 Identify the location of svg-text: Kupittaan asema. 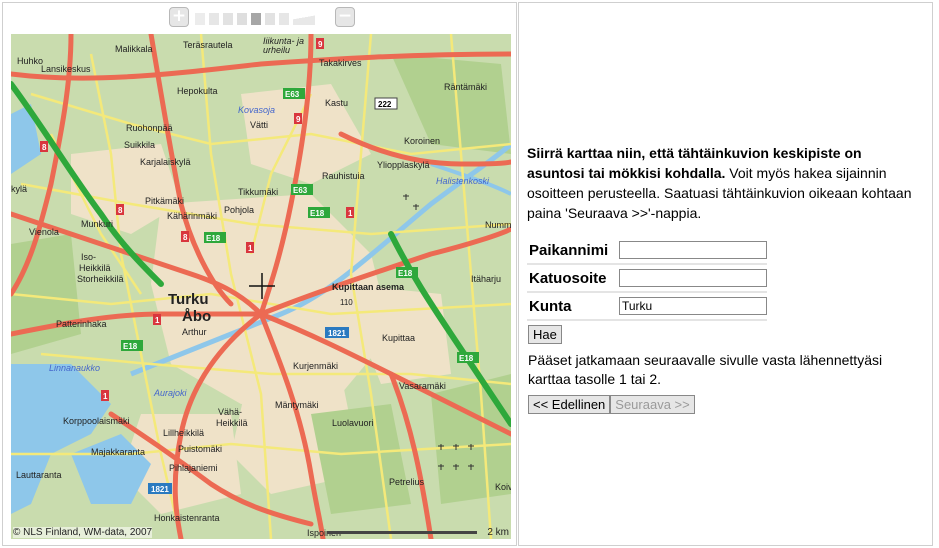
(368, 287).